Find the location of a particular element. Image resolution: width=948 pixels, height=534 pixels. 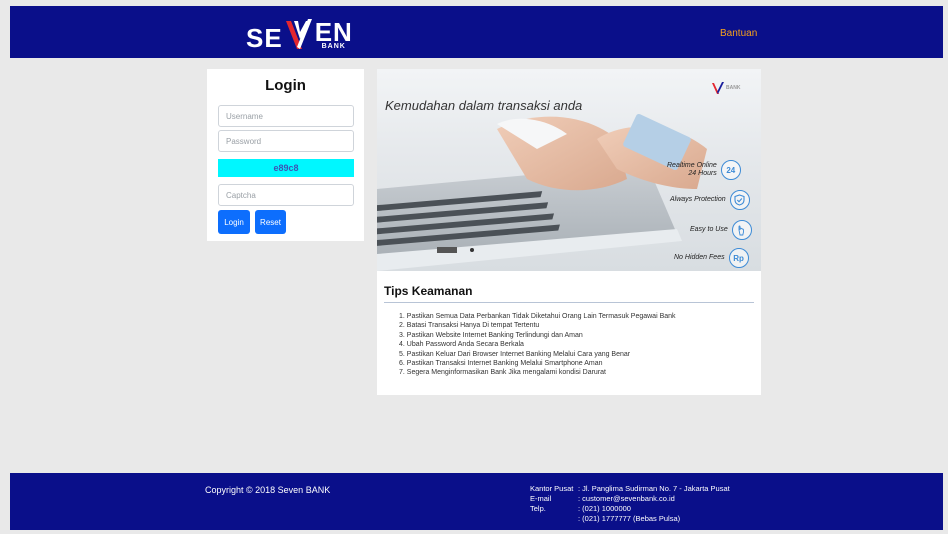

logo-v-mark-icon is located at coordinates (299, 34).